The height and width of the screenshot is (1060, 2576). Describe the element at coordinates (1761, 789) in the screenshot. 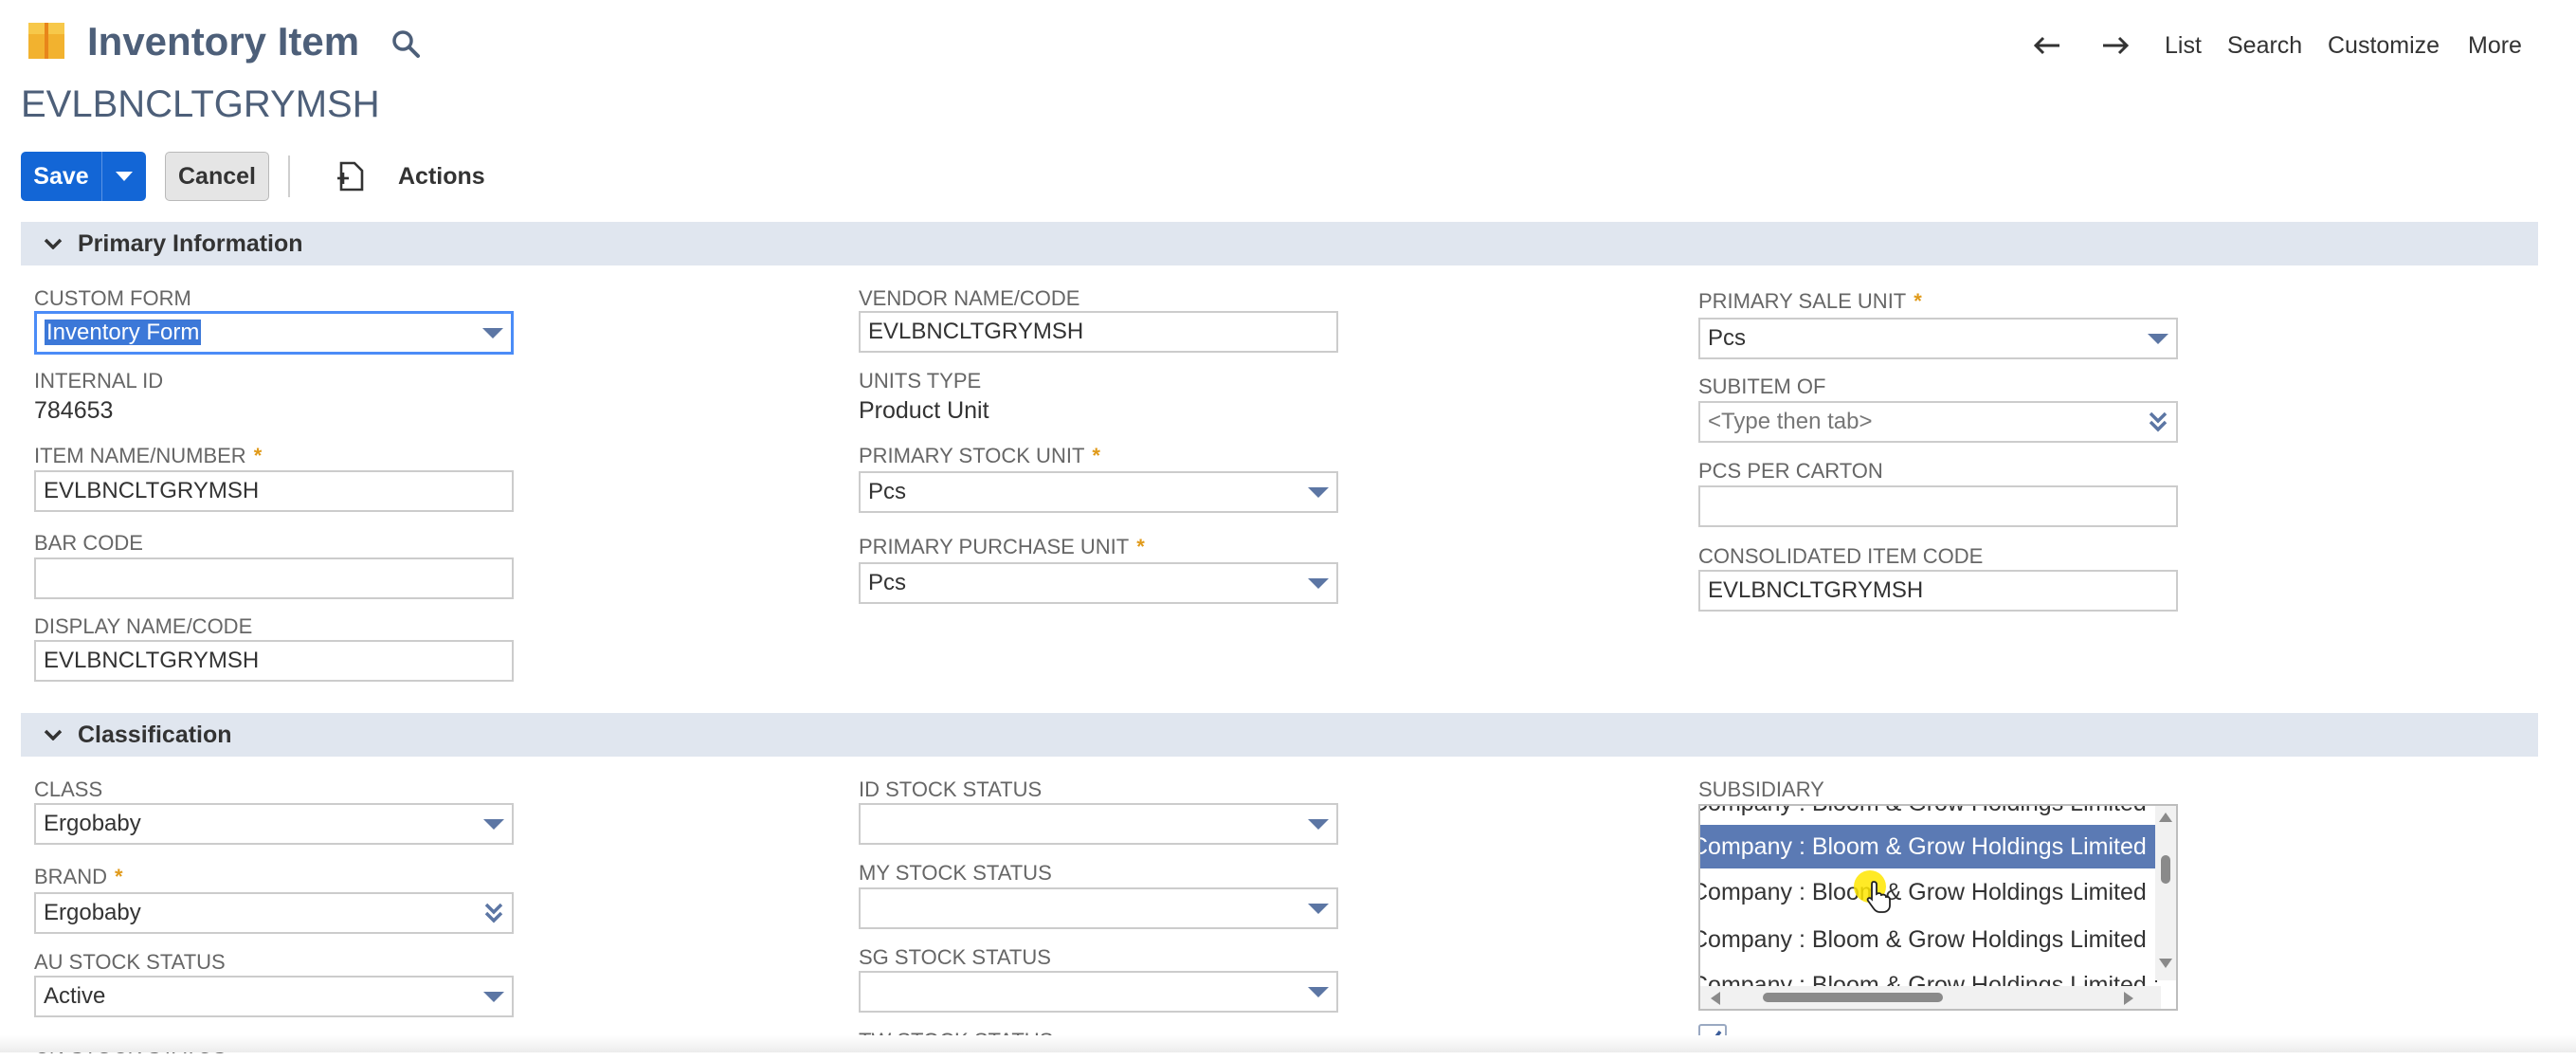

I see `subsidiary-label: SUBSIDIARY` at that location.